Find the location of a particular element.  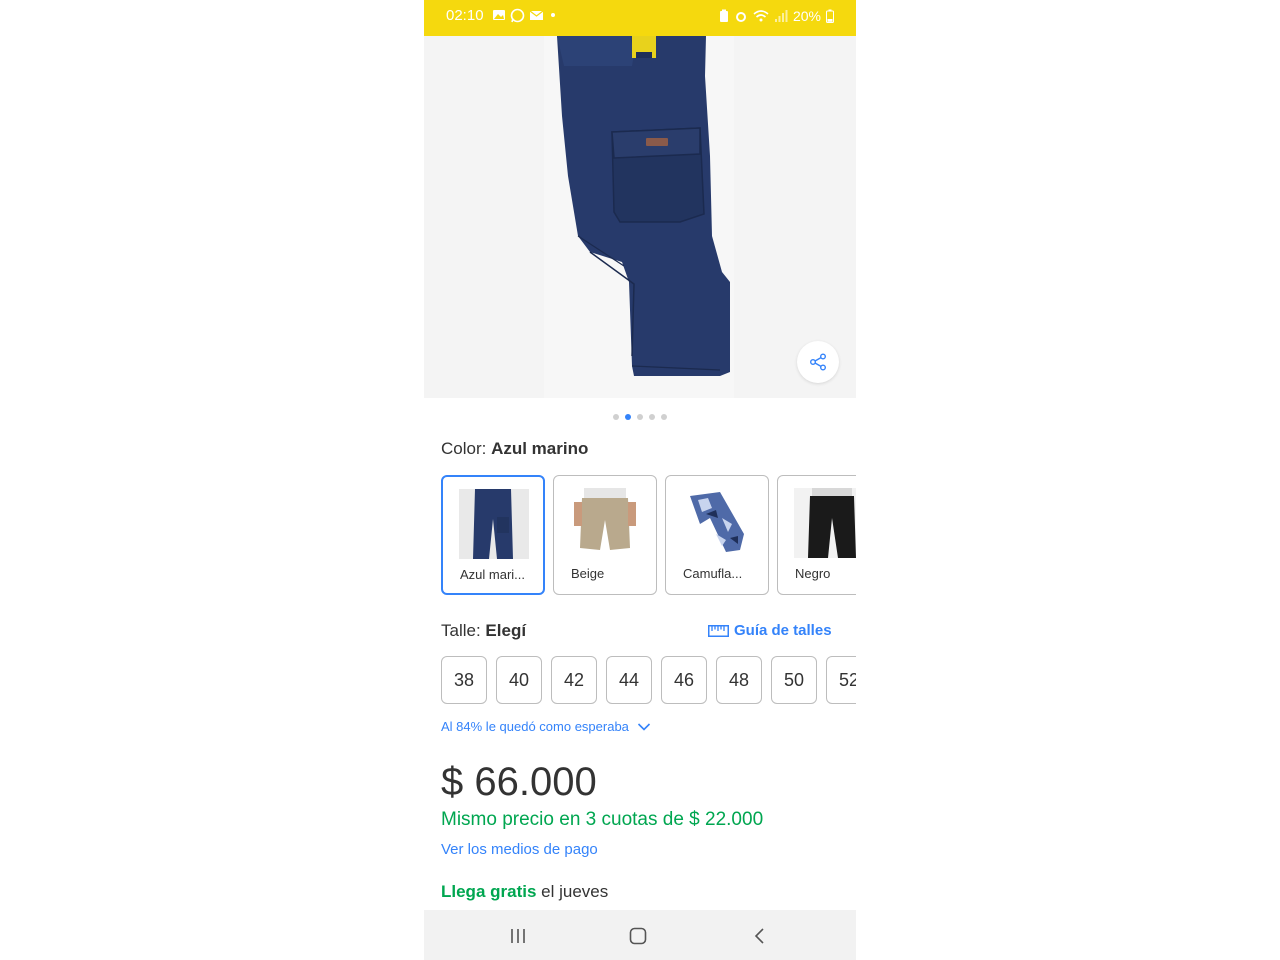

size-option: 40 is located at coordinates (519, 680).